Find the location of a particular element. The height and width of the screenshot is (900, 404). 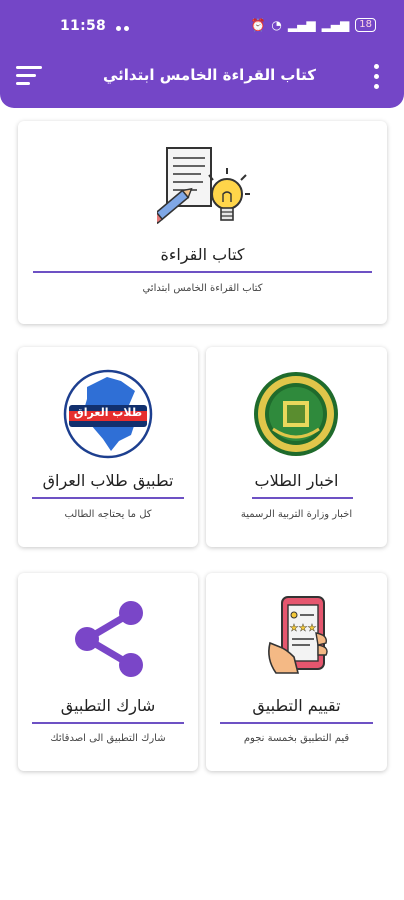

card-title: شارك التطبيق is located at coordinates (108, 705).